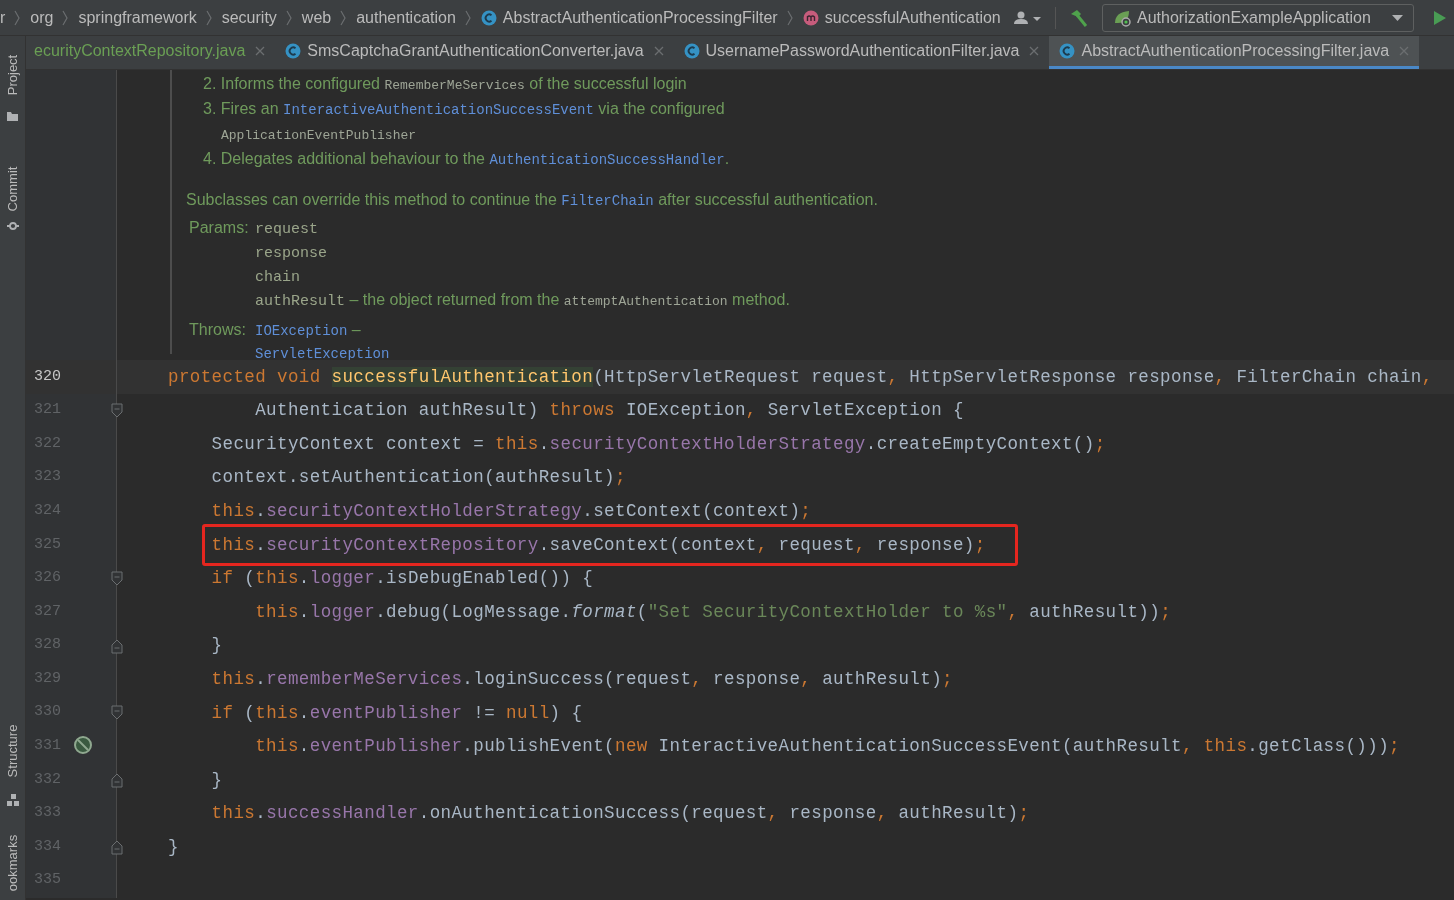 The image size is (1454, 900). What do you see at coordinates (322, 353) in the screenshot?
I see `doc-link: ServletException` at bounding box center [322, 353].